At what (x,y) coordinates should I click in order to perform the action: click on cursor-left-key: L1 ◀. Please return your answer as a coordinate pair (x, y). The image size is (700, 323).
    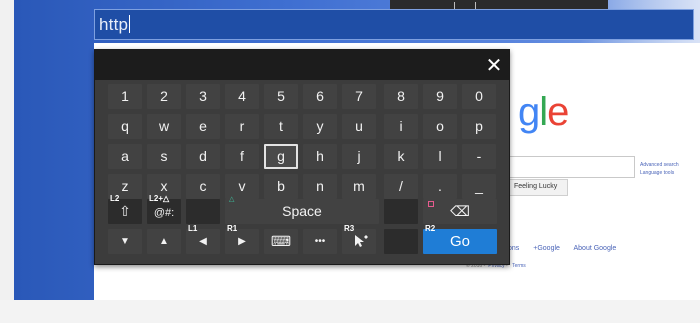
    Looking at the image, I should click on (203, 239).